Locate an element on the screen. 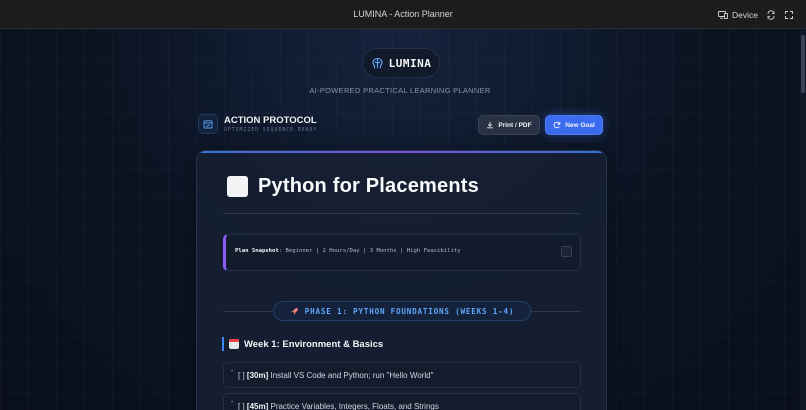 The image size is (806, 410). titlebar-controls: Device is located at coordinates (756, 14).